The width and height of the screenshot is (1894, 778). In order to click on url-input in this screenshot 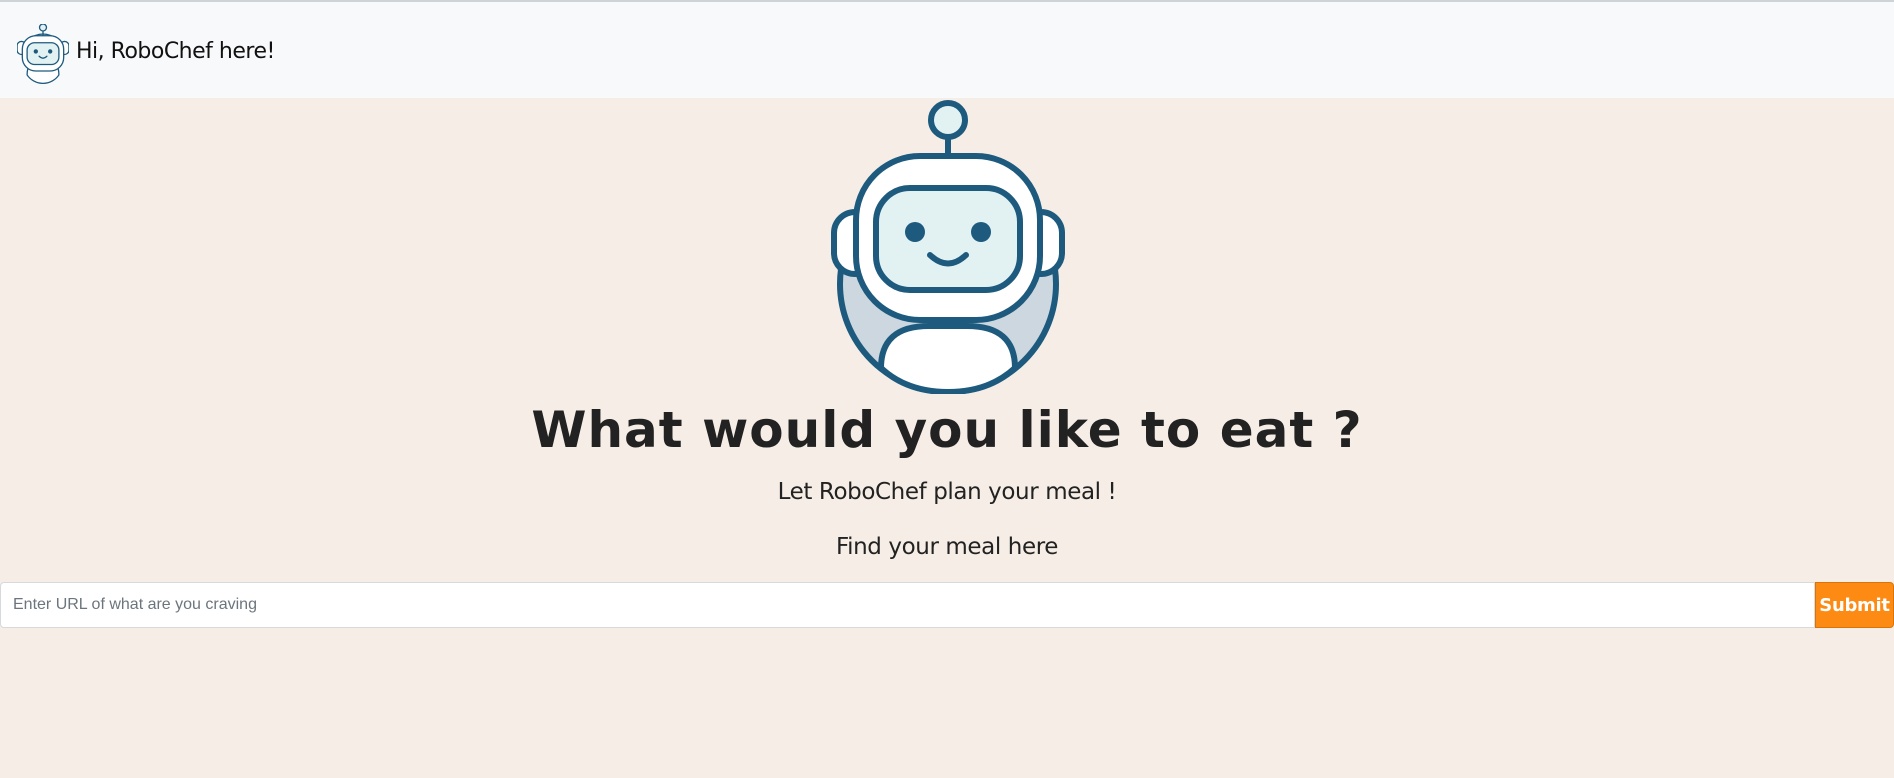, I will do `click(907, 605)`.